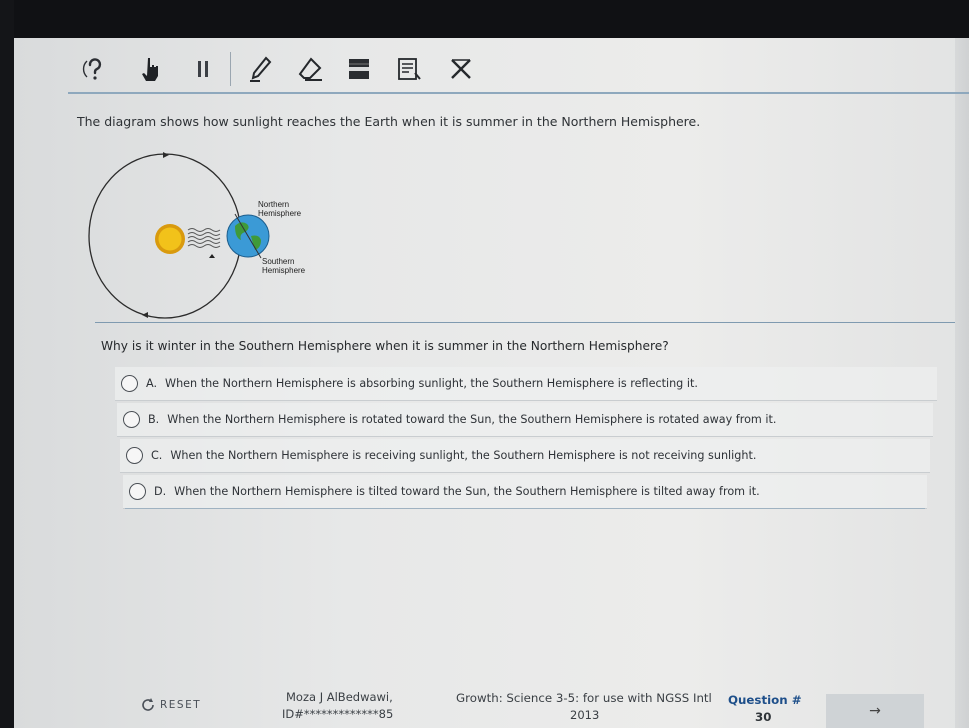 This screenshot has width=969, height=728. What do you see at coordinates (157, 455) in the screenshot?
I see `choice-letter: C.` at bounding box center [157, 455].